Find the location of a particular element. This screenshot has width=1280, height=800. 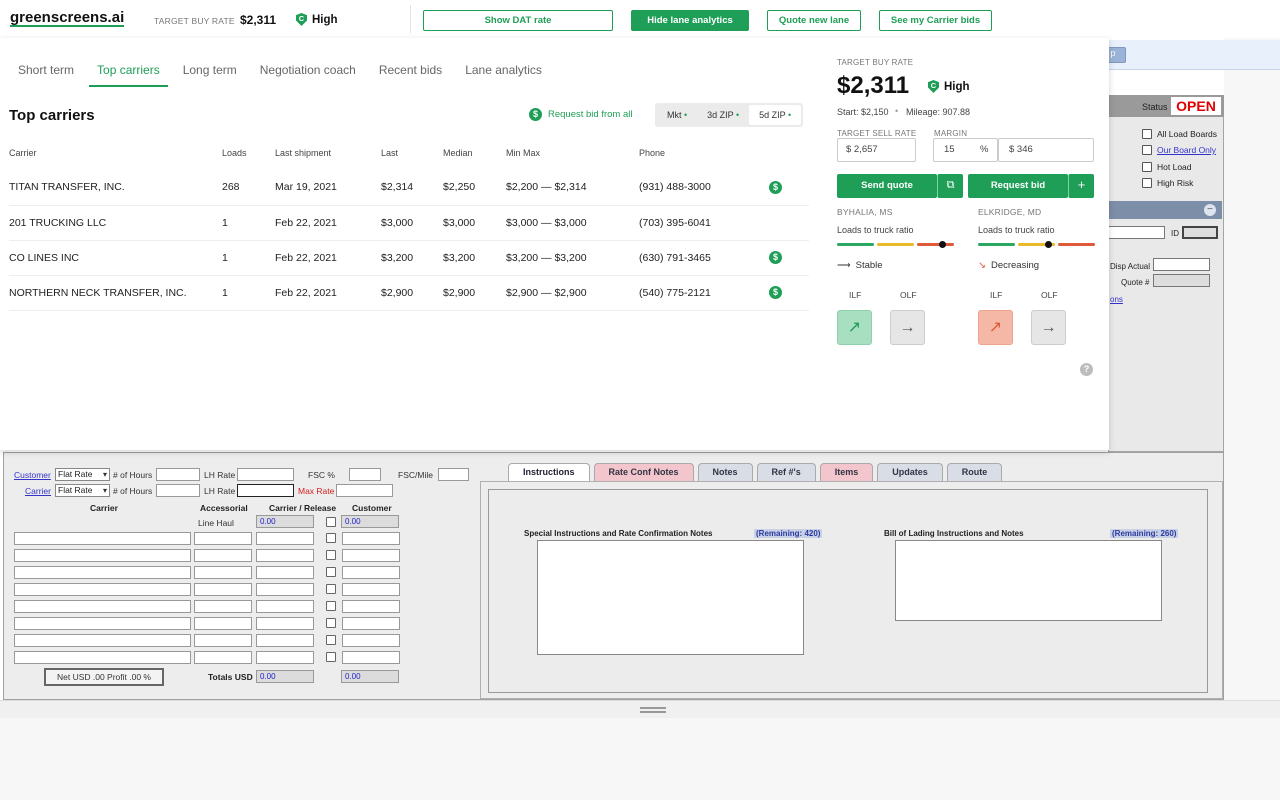

tab-long-term: Long term is located at coordinates (210, 75).